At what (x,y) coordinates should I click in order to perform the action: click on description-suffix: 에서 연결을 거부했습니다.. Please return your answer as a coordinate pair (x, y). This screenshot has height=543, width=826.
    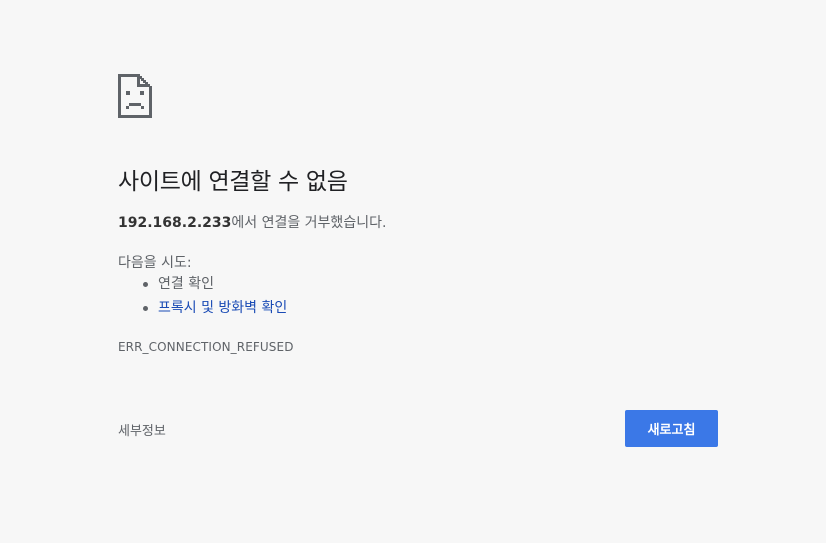
    Looking at the image, I should click on (309, 223).